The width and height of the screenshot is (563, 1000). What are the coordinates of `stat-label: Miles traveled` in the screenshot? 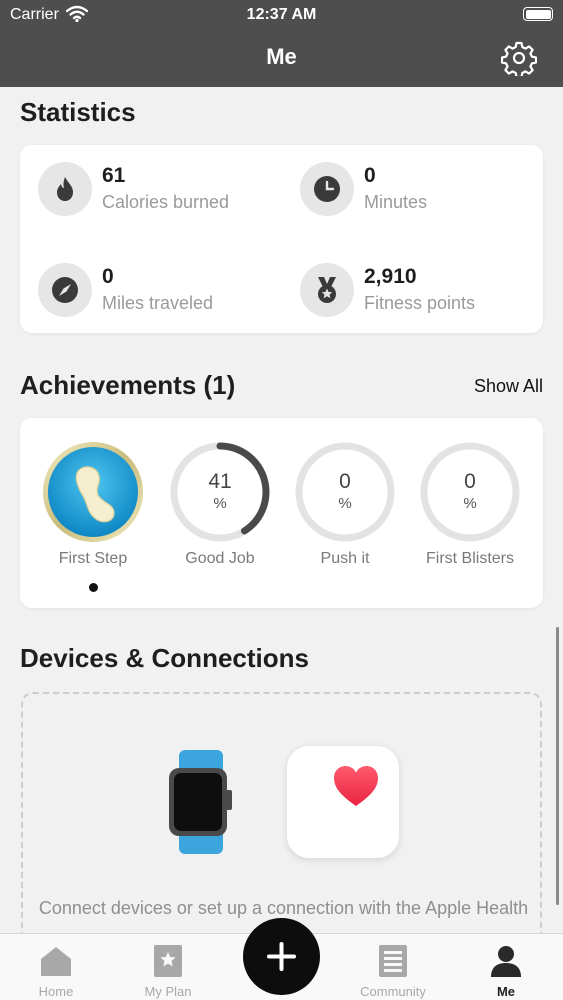 It's located at (158, 303).